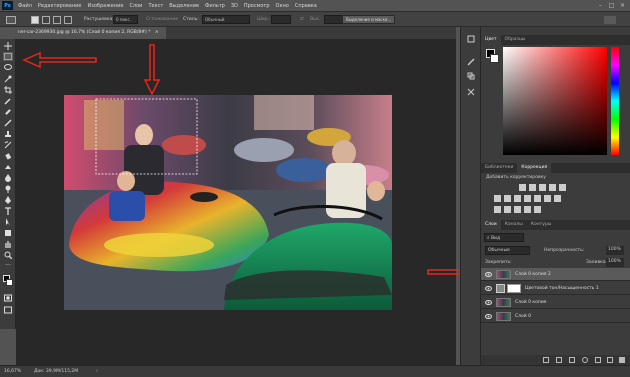 This screenshot has height=377, width=630. What do you see at coordinates (555, 274) in the screenshot?
I see `layer-row: Слой 0 копия 2` at bounding box center [555, 274].